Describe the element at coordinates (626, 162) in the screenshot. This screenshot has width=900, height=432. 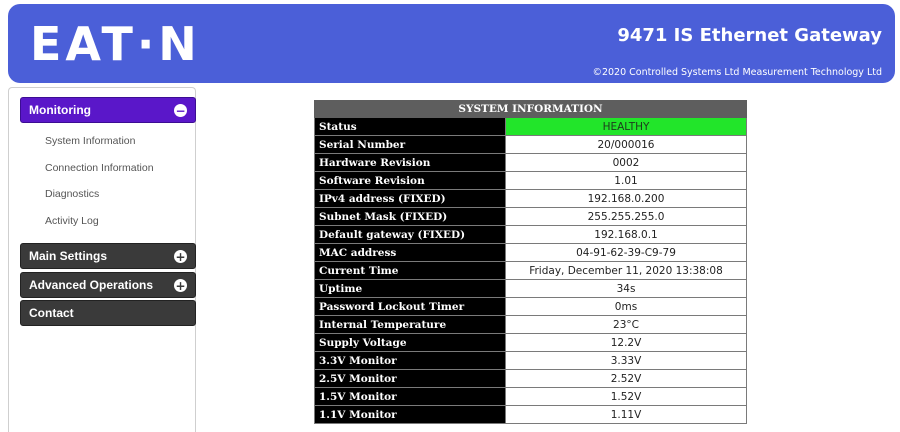
I see `row-value: 0002` at that location.